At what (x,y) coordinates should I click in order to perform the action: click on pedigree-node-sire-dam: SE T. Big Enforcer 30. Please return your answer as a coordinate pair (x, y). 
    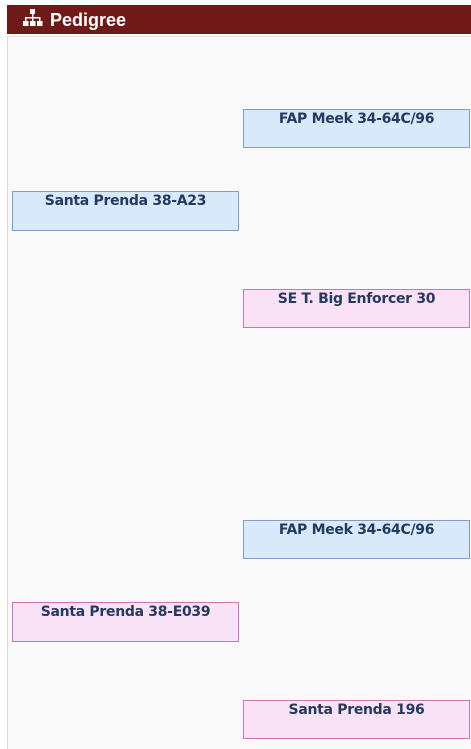
    Looking at the image, I should click on (356, 308).